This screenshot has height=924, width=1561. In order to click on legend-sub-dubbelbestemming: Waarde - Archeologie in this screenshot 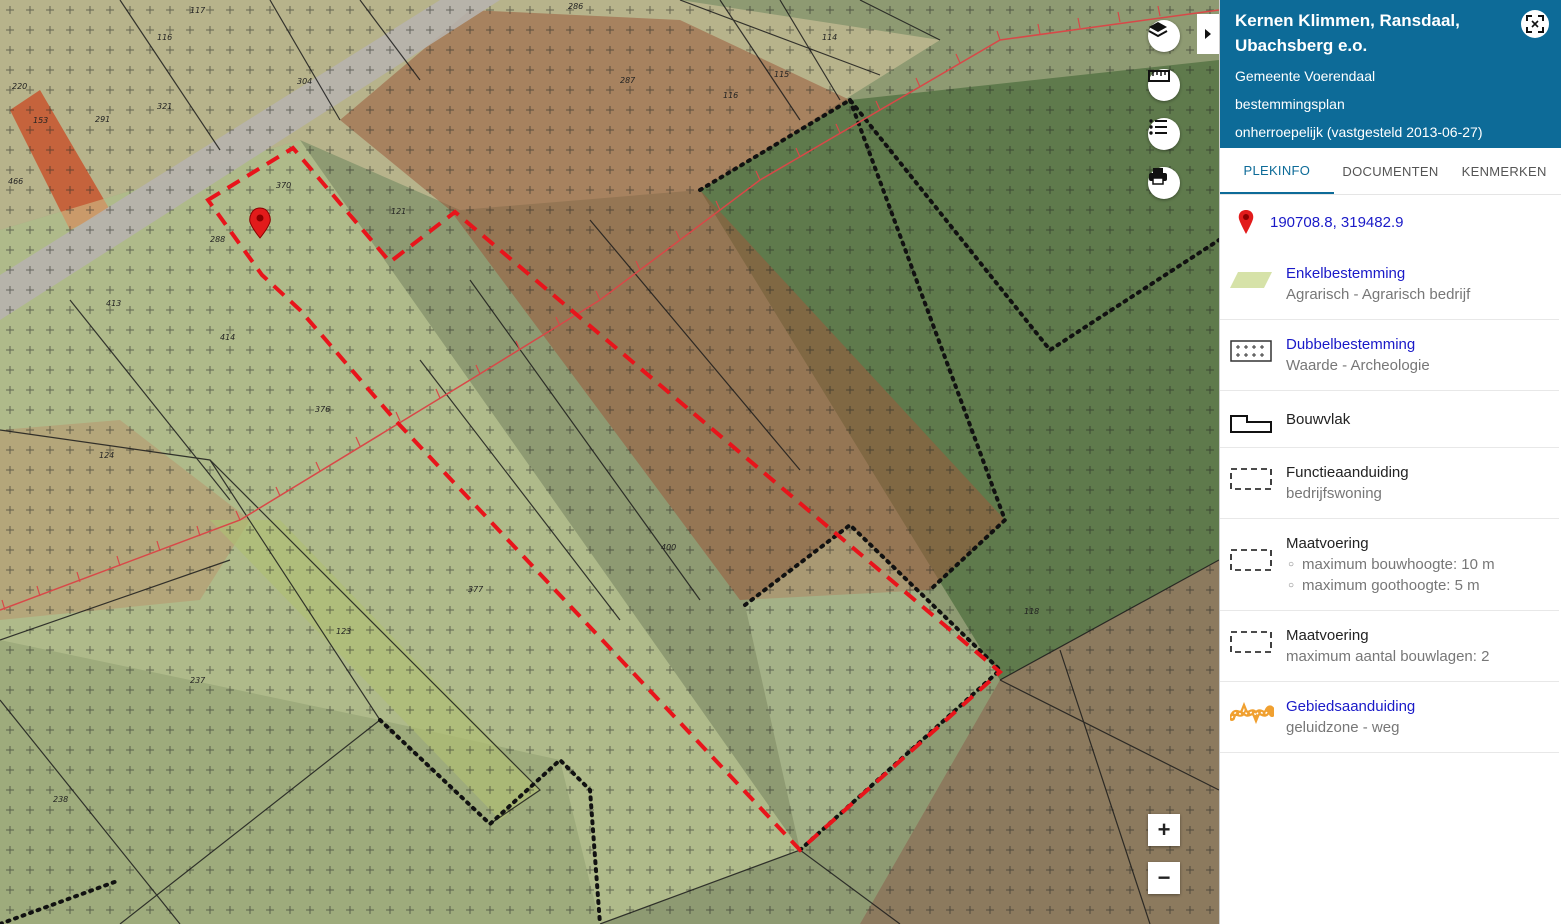, I will do `click(1358, 365)`.